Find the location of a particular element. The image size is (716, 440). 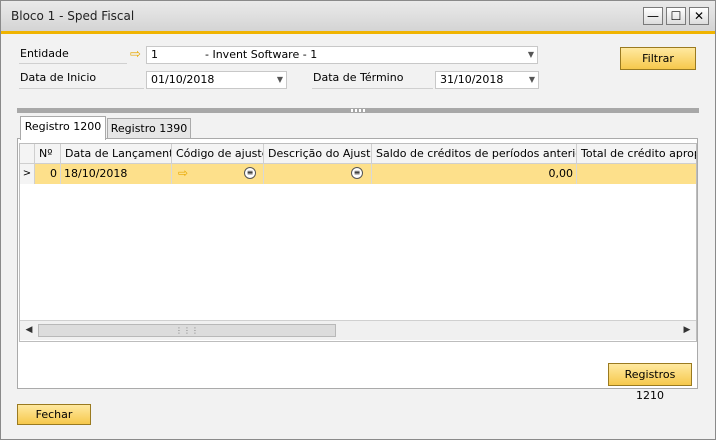

data-inicio-underline is located at coordinates (81, 88).